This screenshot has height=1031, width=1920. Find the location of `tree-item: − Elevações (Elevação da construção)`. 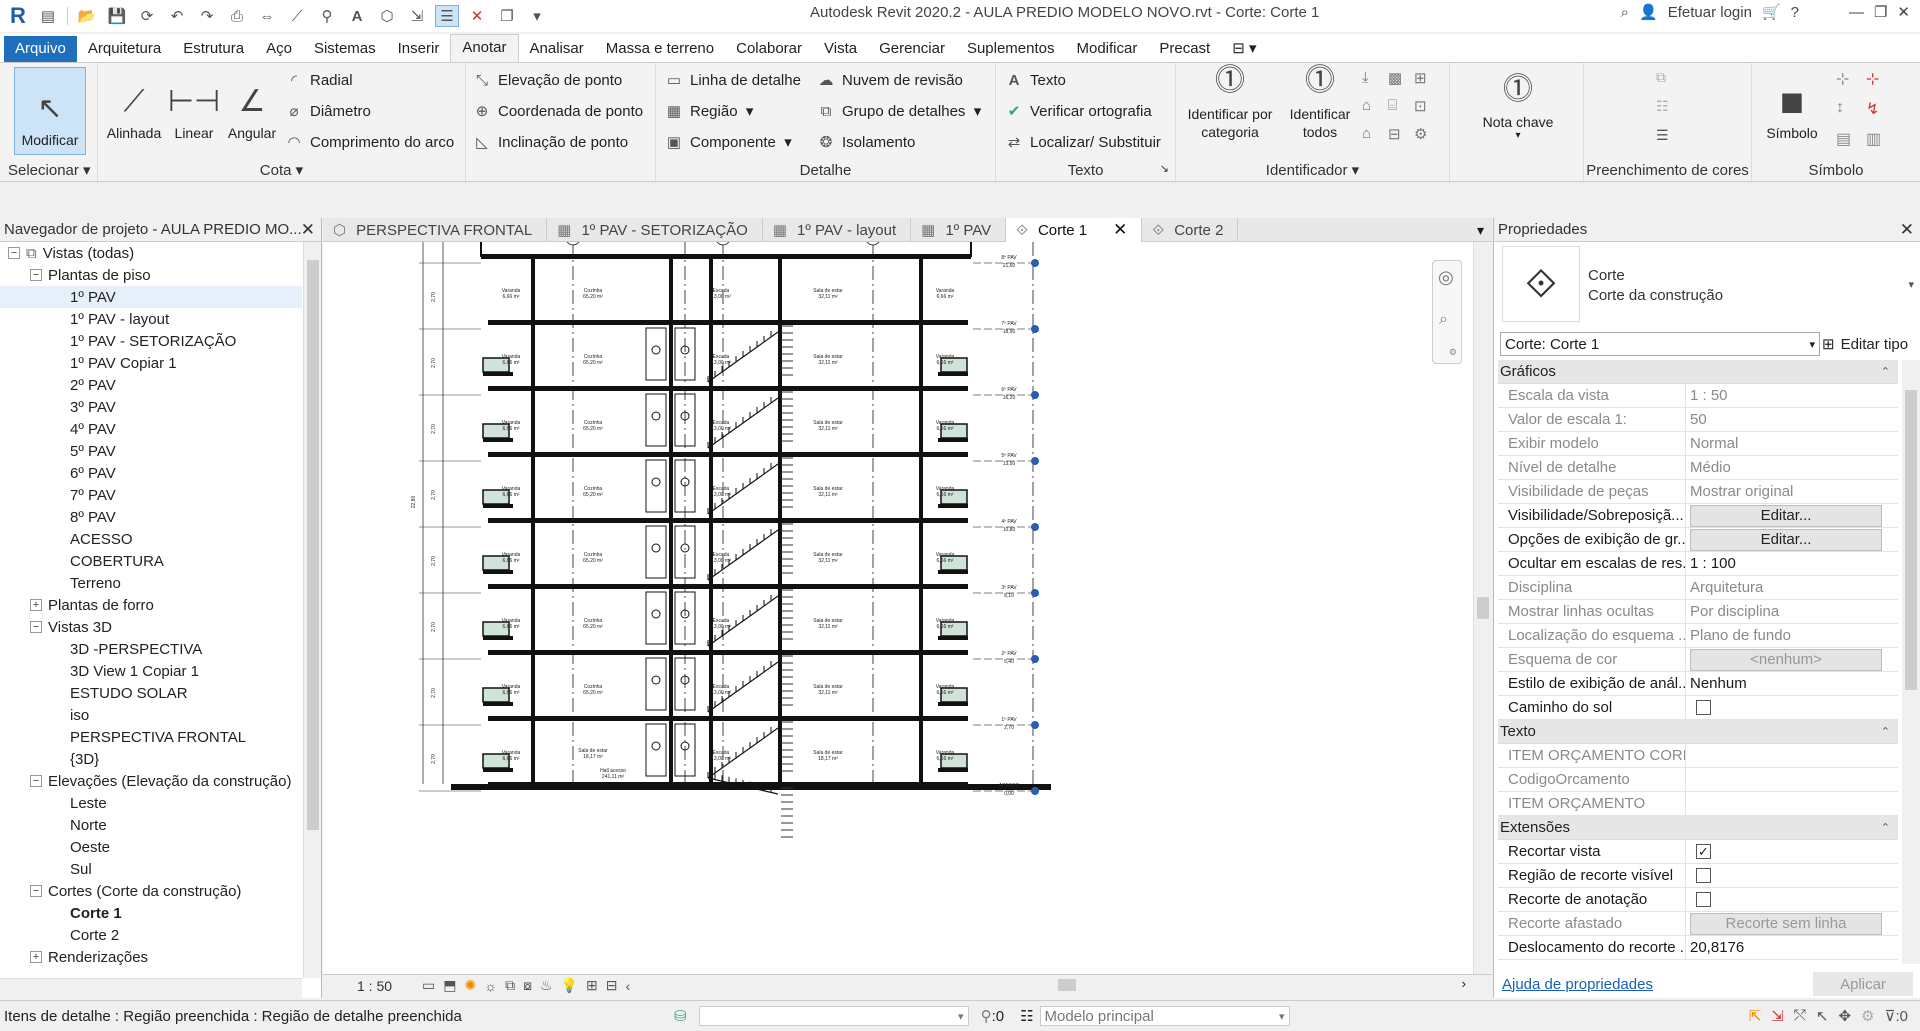

tree-item: − Elevações (Elevação da construção) is located at coordinates (151, 781).